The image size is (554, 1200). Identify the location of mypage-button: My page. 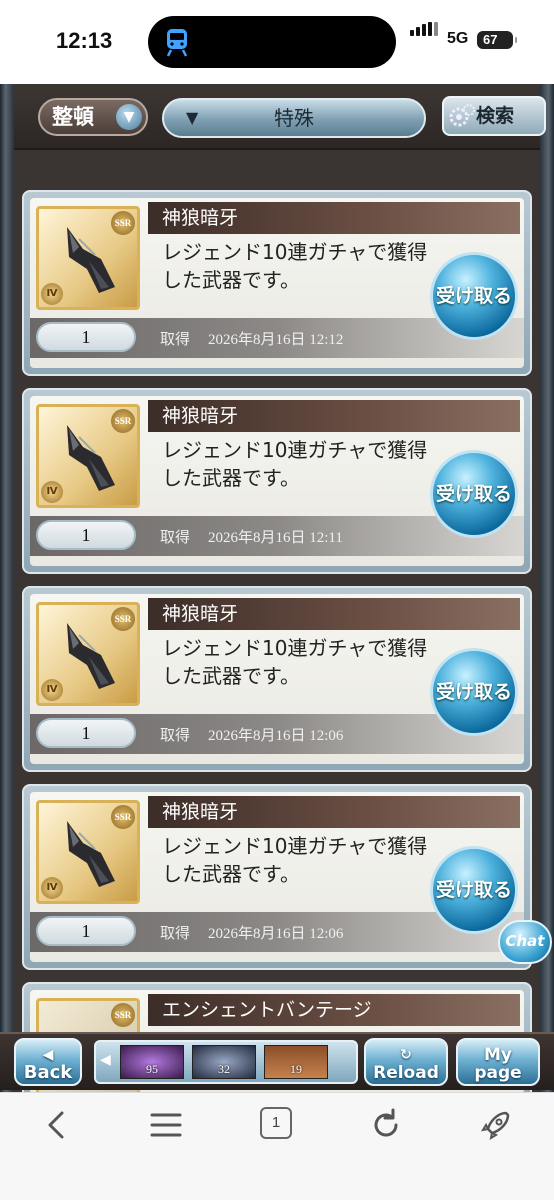
(498, 1062).